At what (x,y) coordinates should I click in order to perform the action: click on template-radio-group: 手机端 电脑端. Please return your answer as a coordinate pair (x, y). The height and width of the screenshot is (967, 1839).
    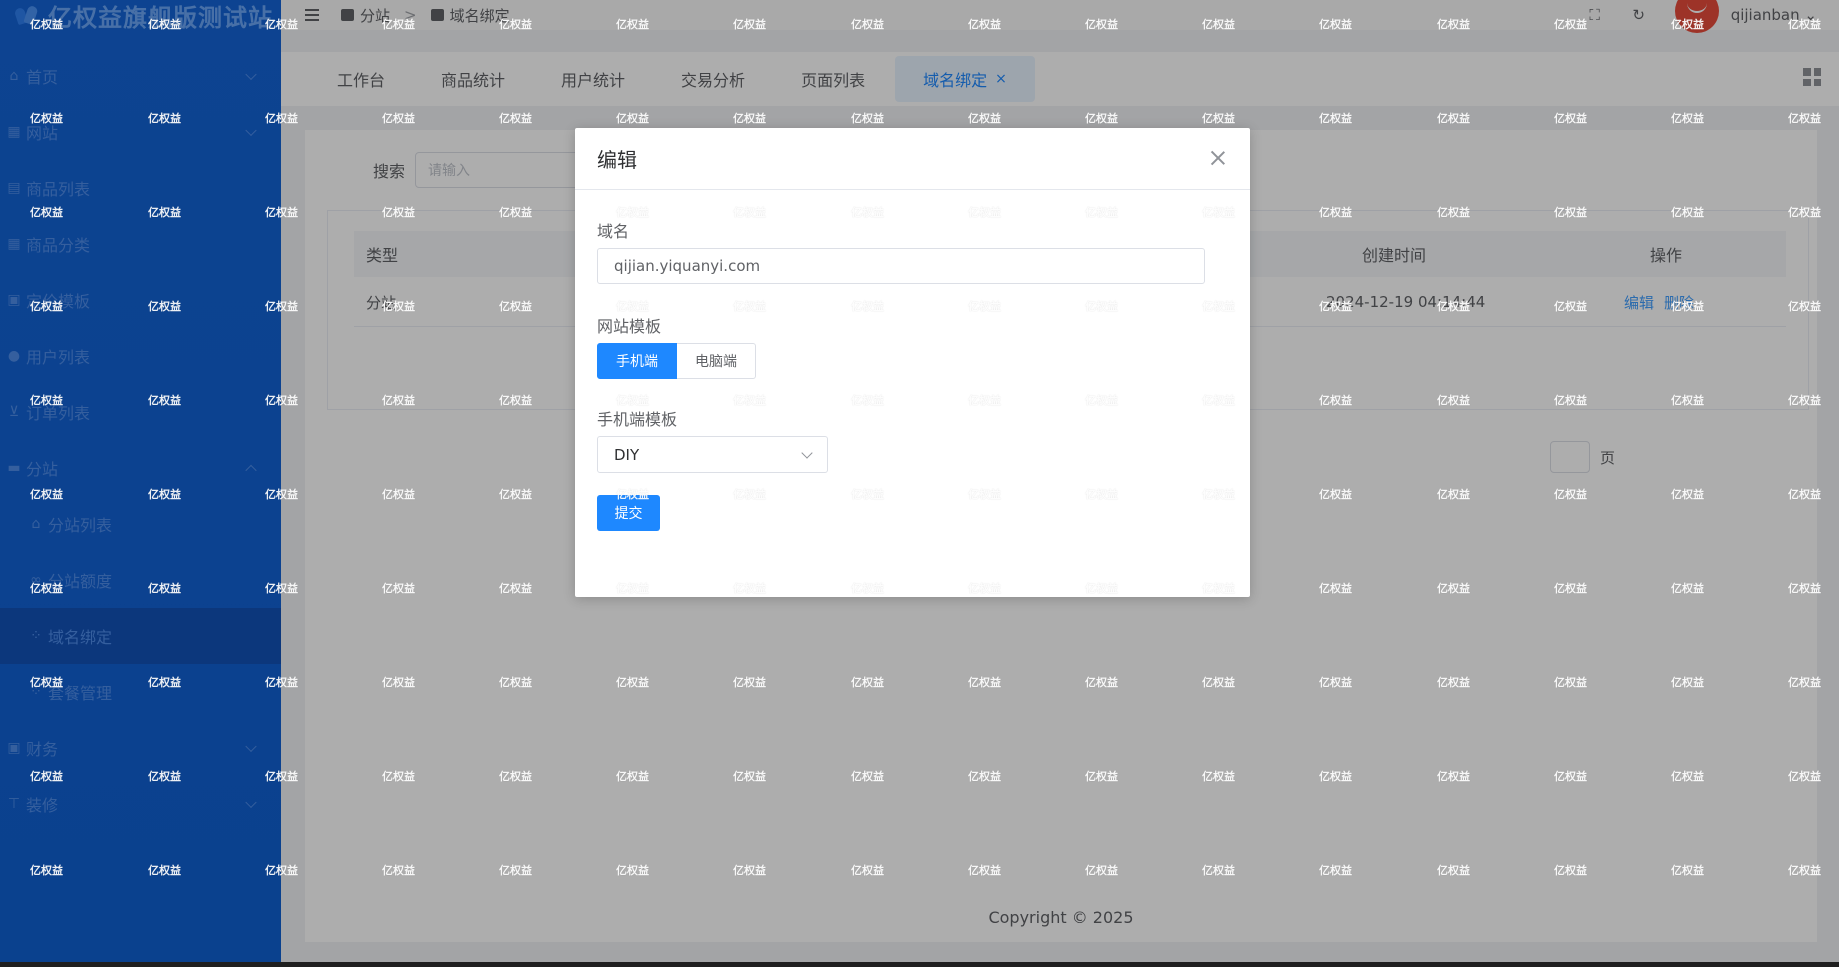
    Looking at the image, I should click on (676, 361).